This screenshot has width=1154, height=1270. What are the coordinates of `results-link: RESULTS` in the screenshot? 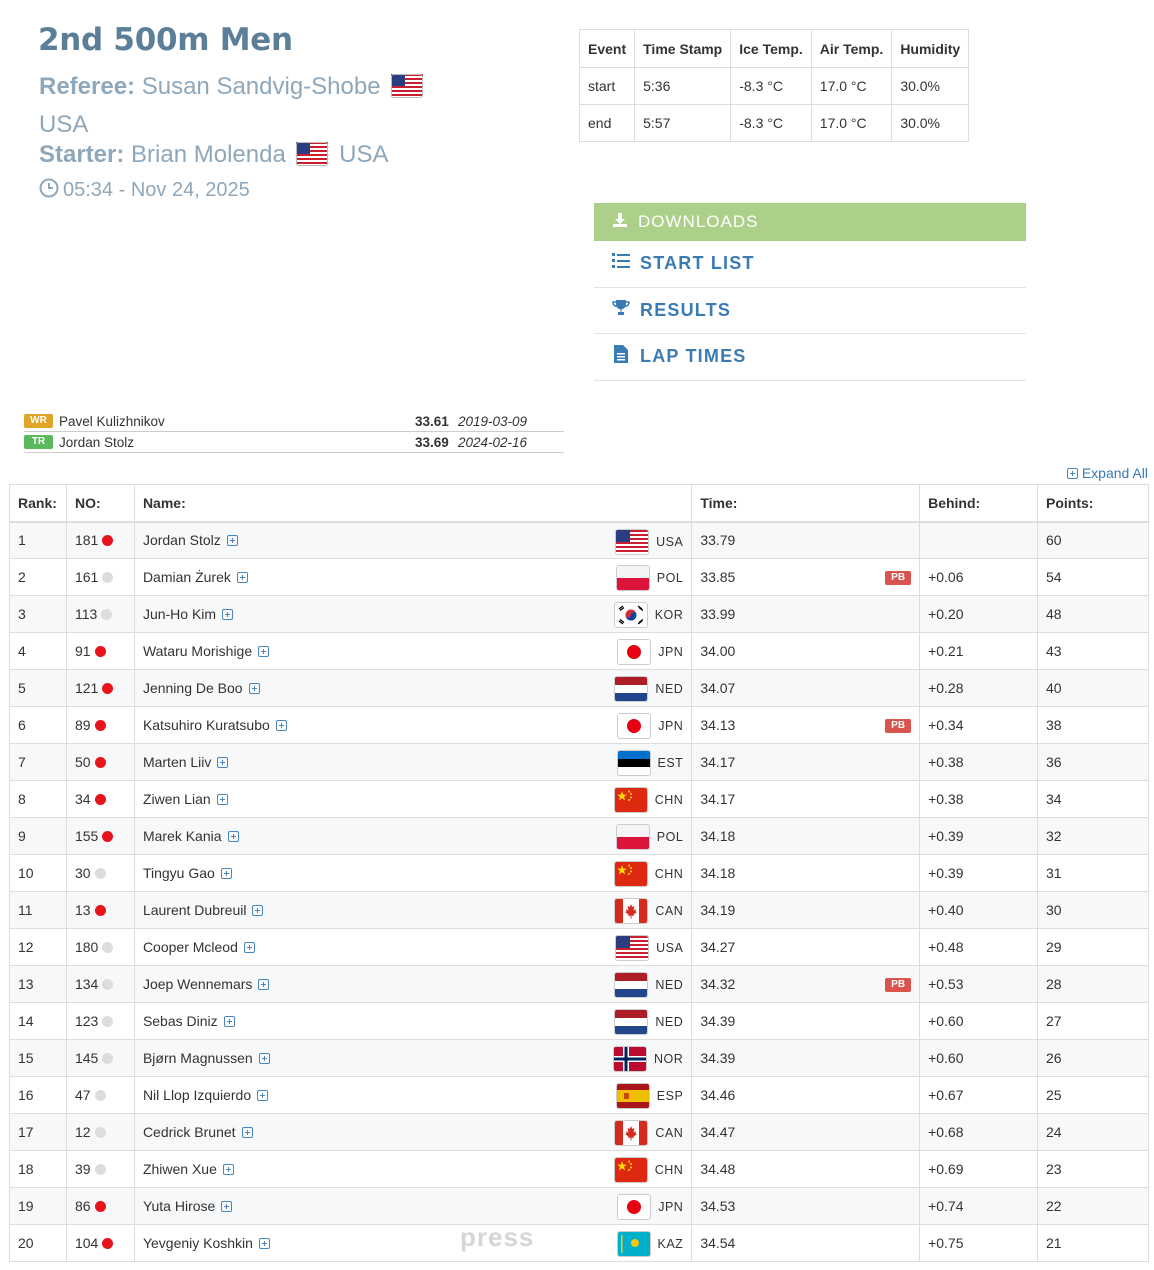 It's located at (810, 311).